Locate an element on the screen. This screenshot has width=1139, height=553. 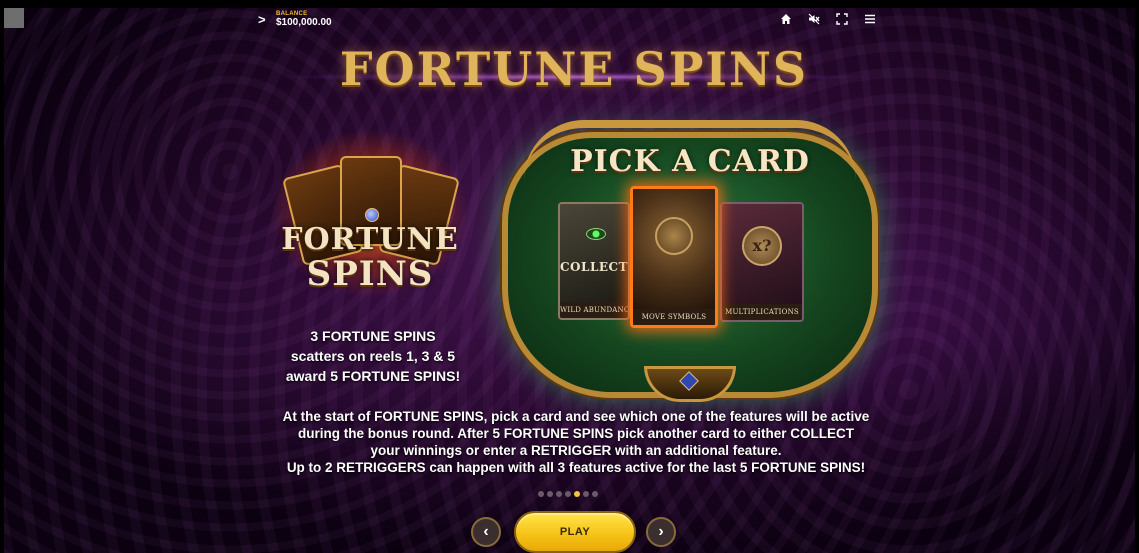
card-multiplications: x? MULTIPLICATIONS is located at coordinates (762, 262).